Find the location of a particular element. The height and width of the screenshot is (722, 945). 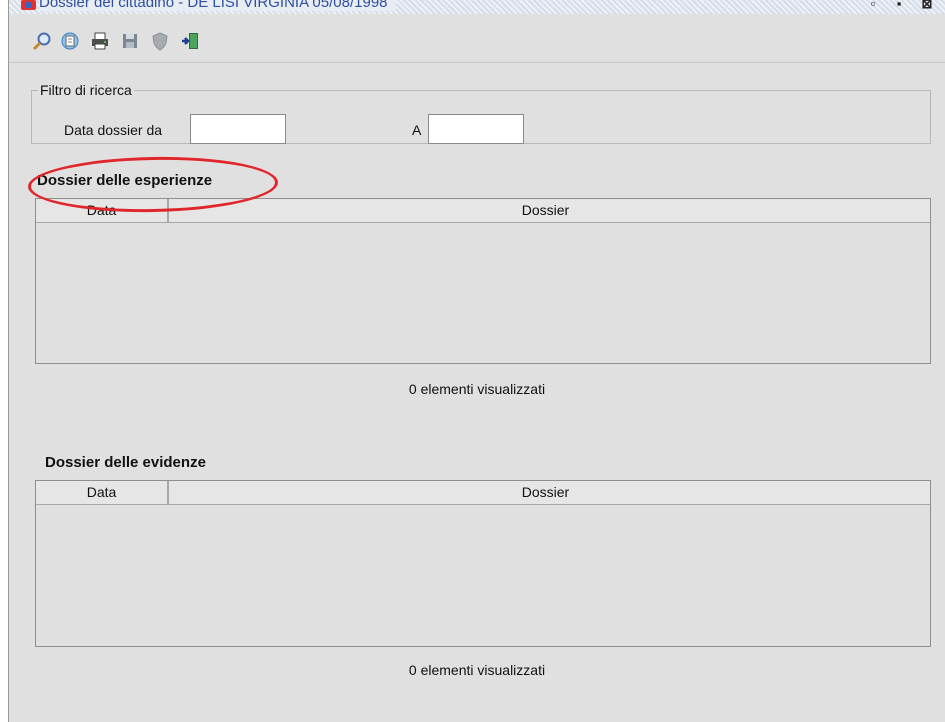

evidences-table-header: Data Dossier is located at coordinates (483, 493).